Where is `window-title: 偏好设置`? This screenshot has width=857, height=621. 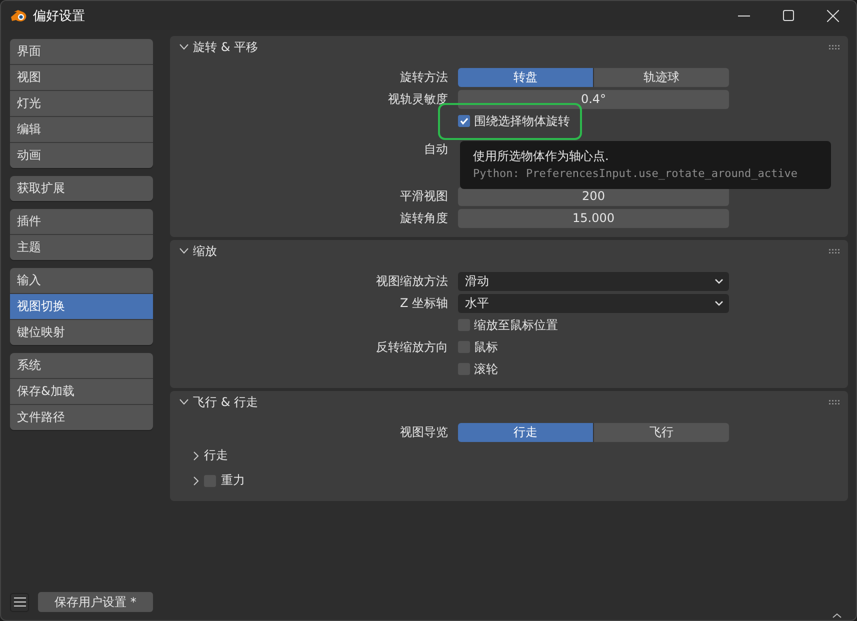 window-title: 偏好设置 is located at coordinates (59, 16).